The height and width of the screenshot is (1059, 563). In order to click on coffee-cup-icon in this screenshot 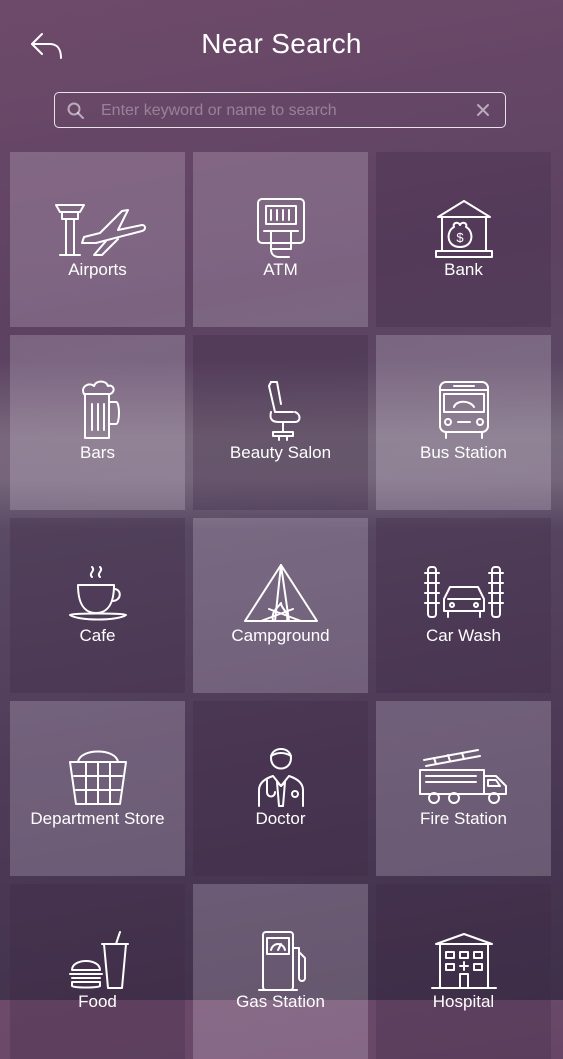, I will do `click(98, 594)`.